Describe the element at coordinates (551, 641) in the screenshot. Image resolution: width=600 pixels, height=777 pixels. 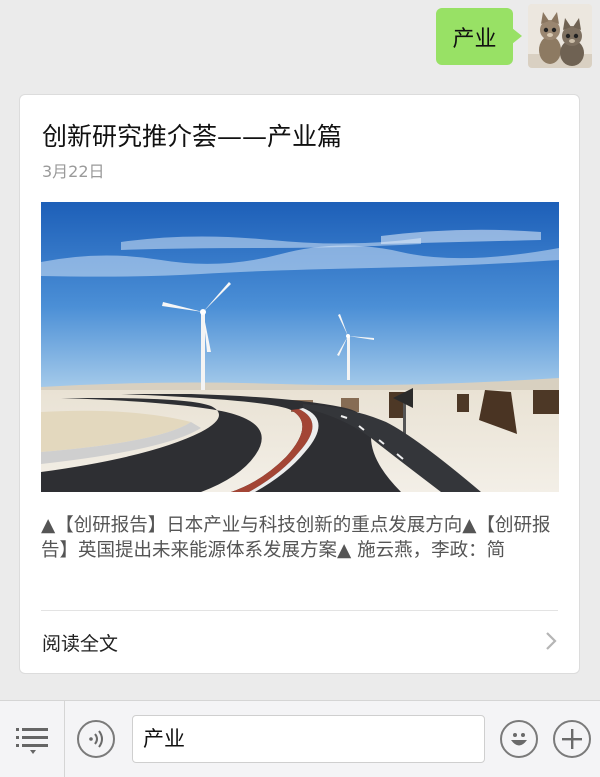
I see `chevron-right-icon` at that location.